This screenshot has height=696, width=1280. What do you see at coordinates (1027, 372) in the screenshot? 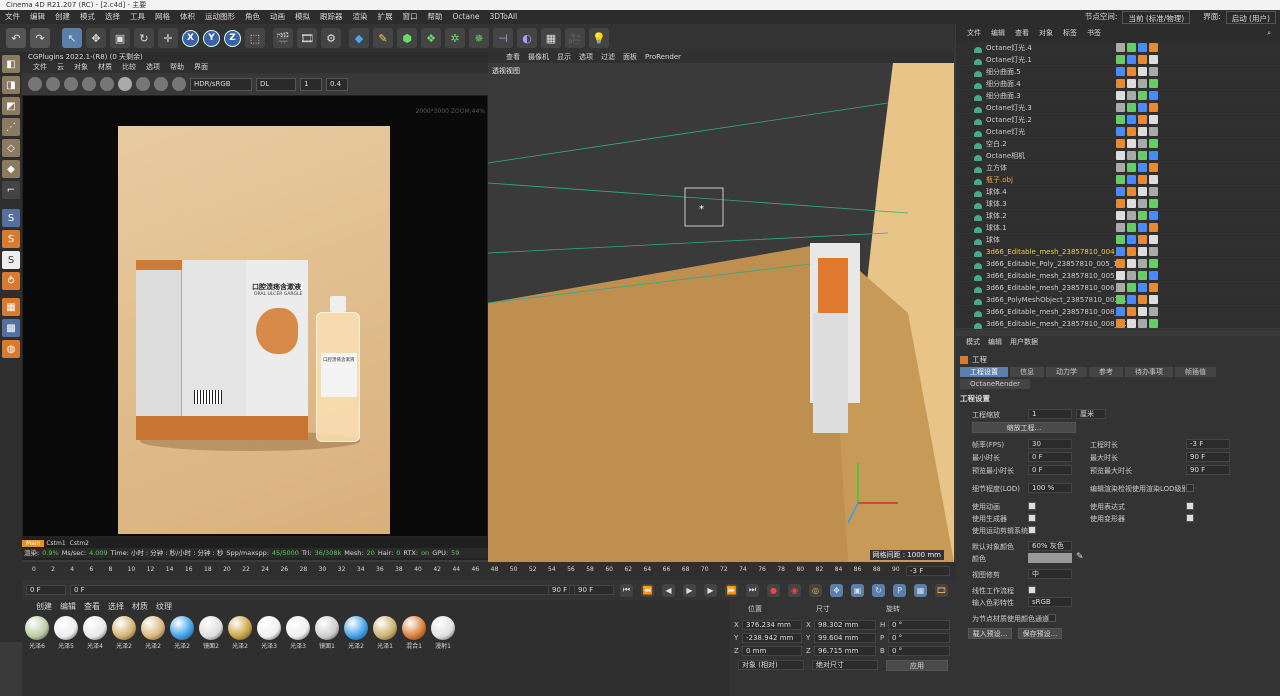
I see `tab-info: 信息` at bounding box center [1027, 372].